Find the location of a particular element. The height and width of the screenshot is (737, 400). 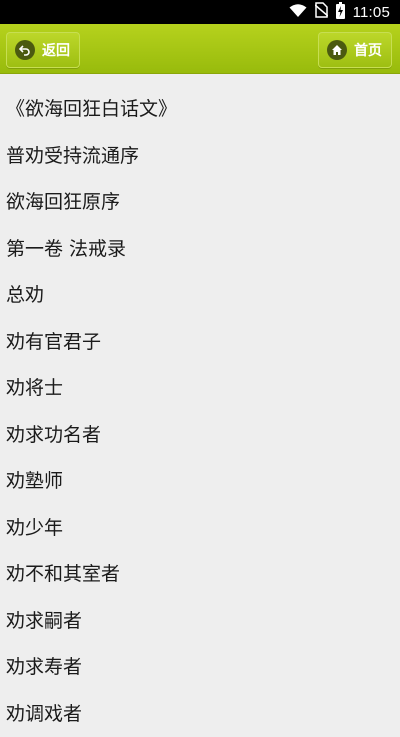

list-item: 《欲海回狂白话文》 is located at coordinates (200, 109).